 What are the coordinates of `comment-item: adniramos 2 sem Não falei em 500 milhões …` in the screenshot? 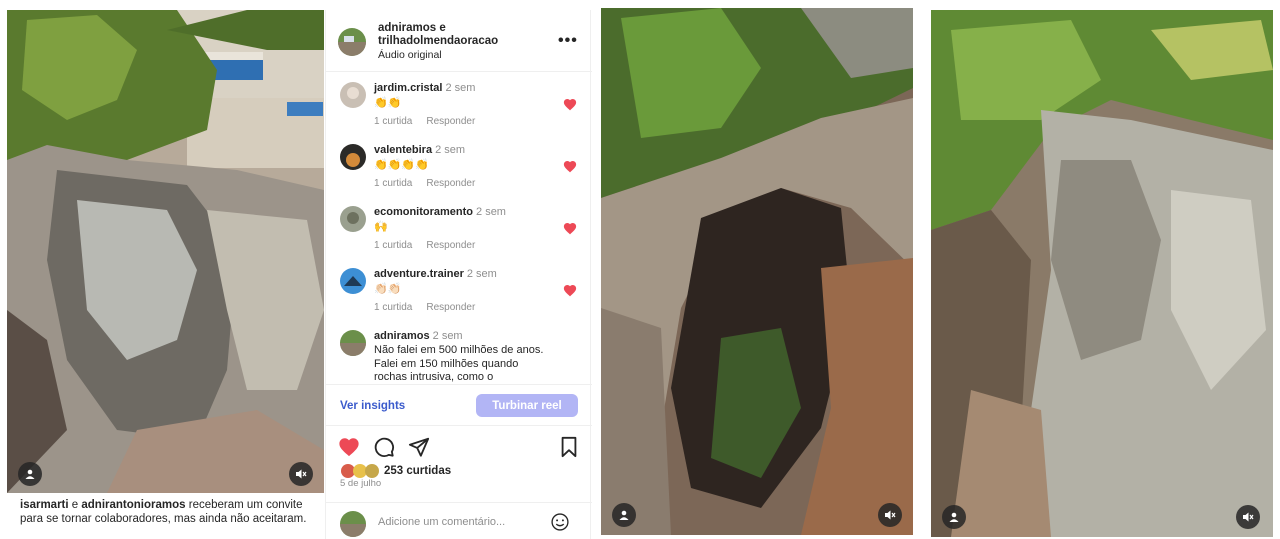 It's located at (459, 357).